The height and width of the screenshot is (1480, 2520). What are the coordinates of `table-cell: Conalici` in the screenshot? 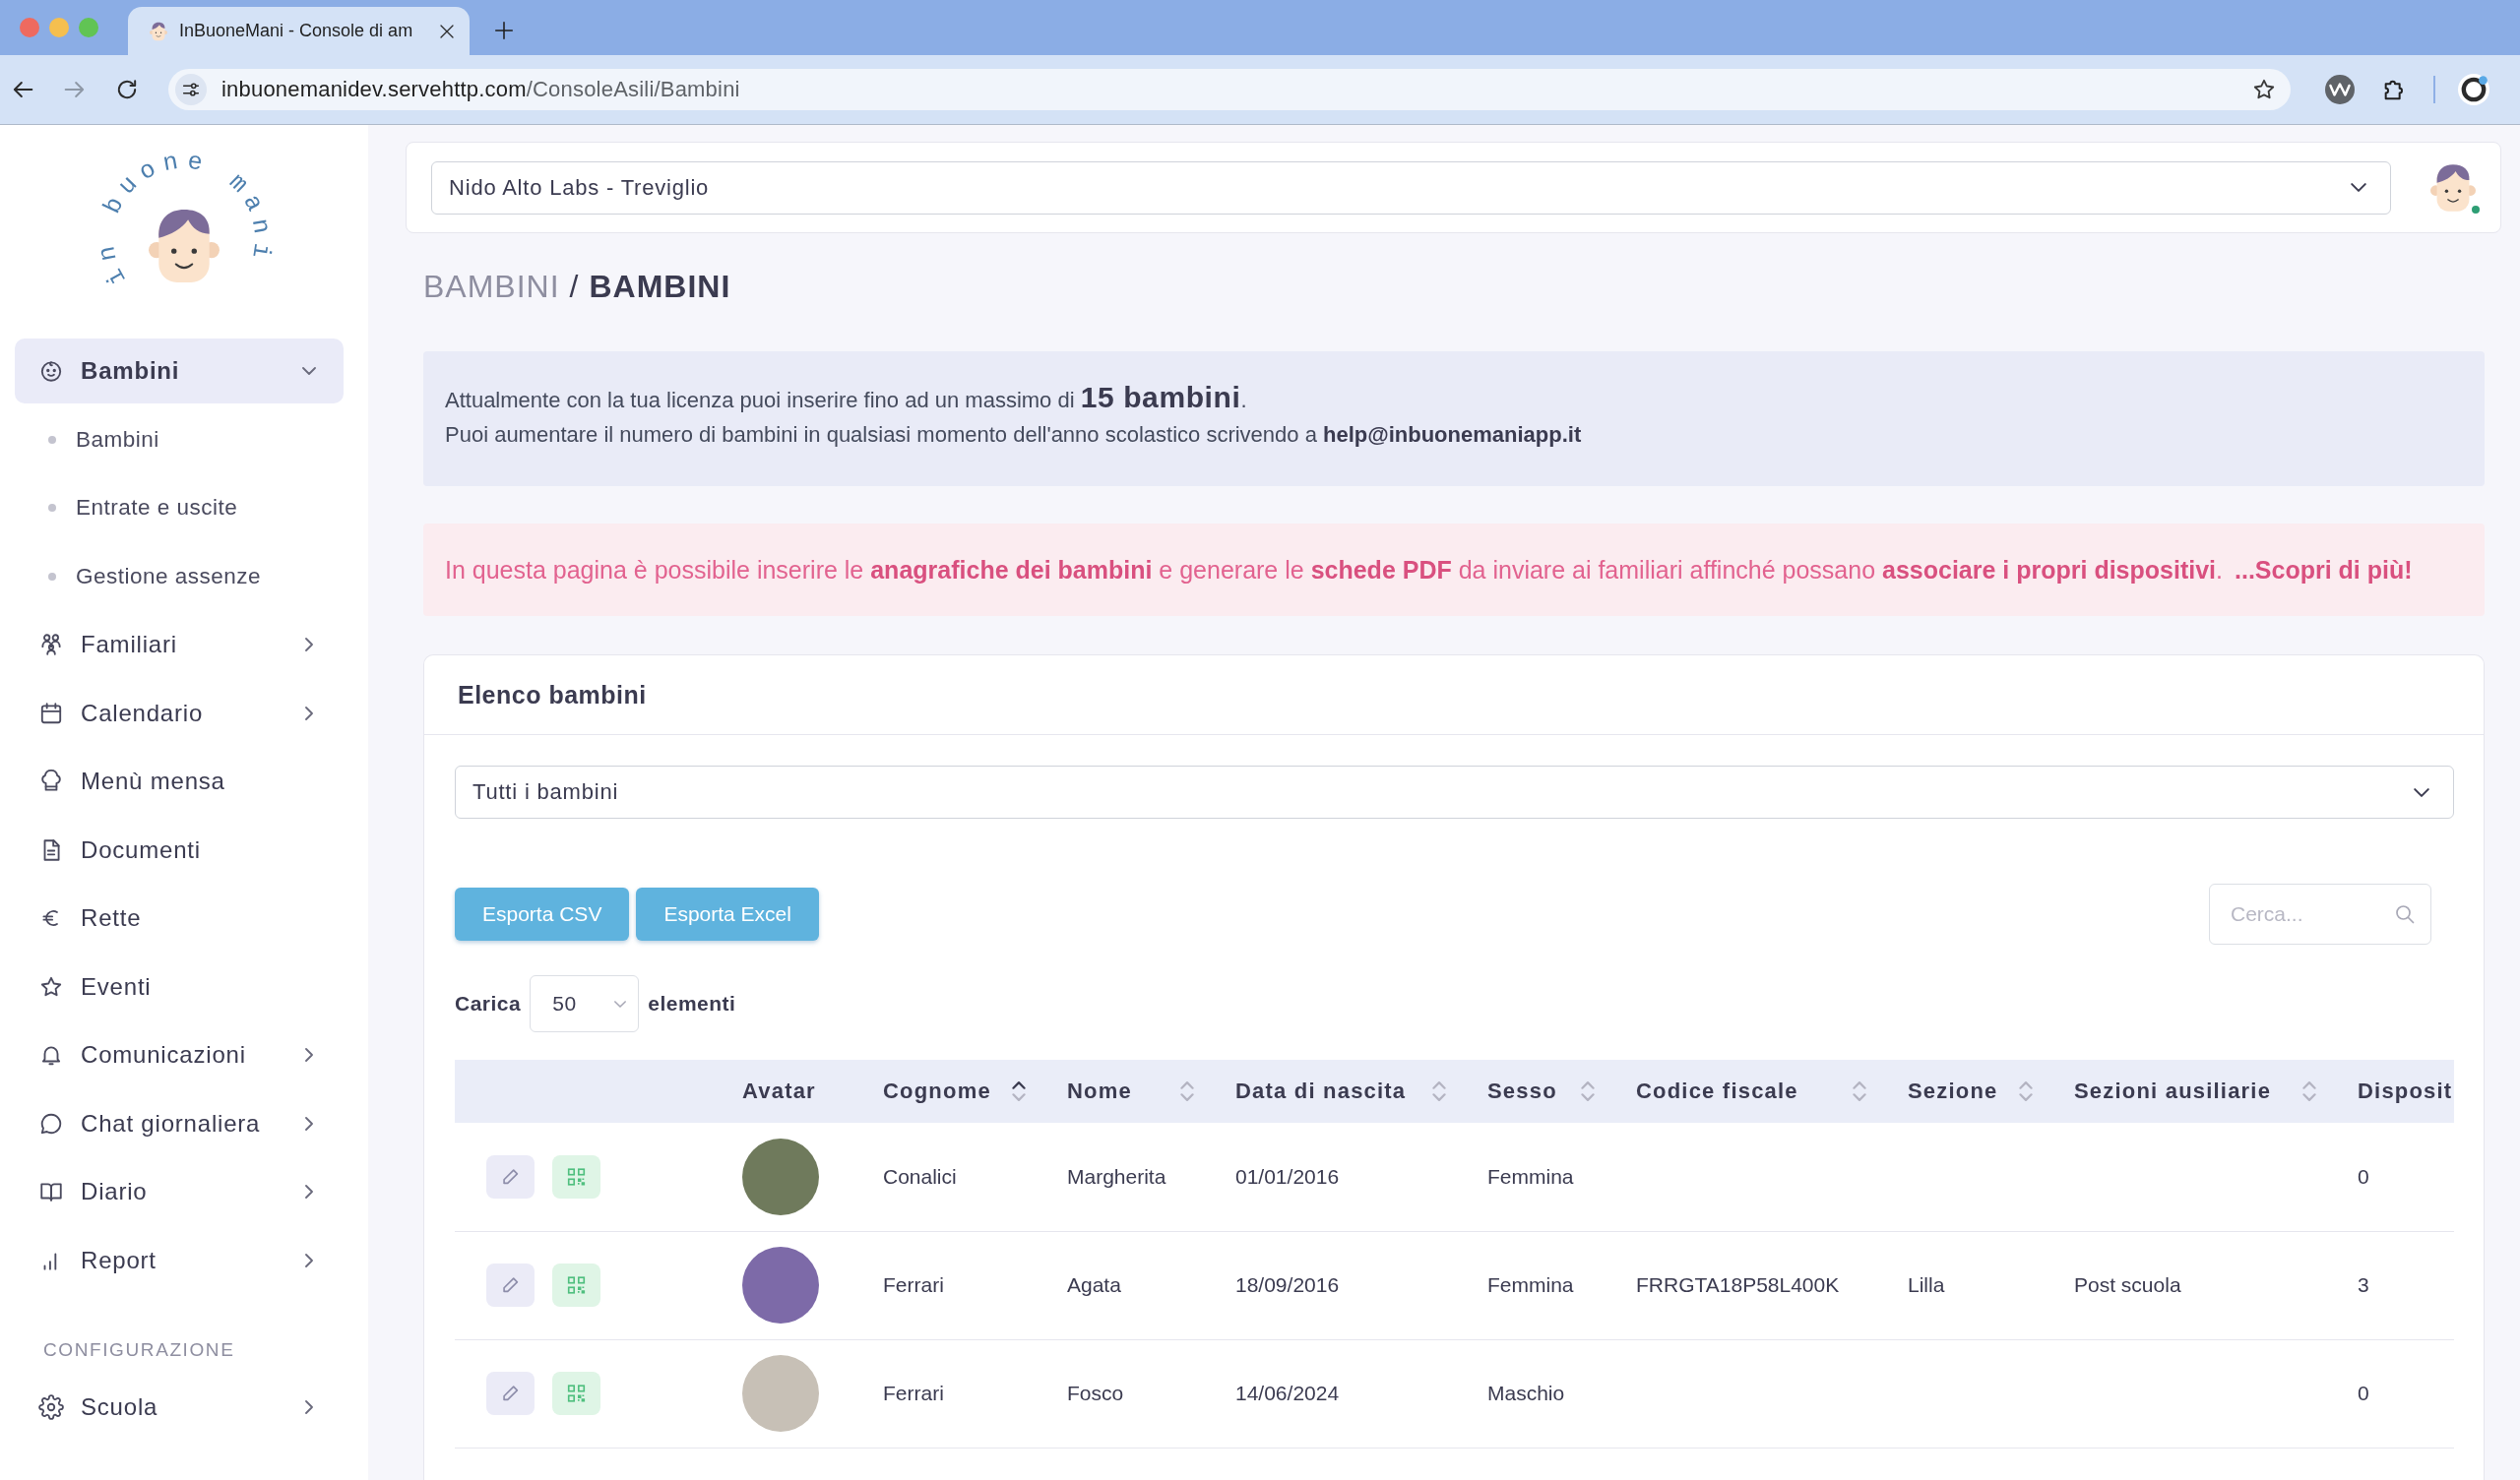 It's located at (920, 1176).